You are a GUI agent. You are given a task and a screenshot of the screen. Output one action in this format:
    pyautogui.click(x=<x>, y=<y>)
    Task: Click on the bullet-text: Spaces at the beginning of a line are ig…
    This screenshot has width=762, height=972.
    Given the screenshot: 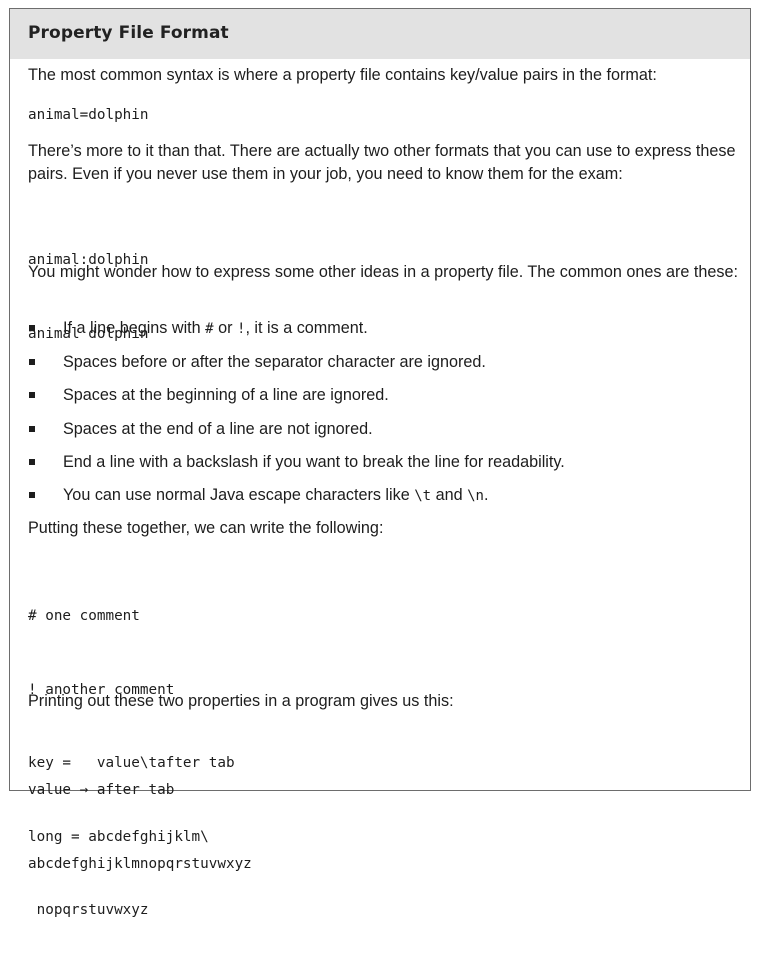 What is the action you would take?
    pyautogui.click(x=226, y=395)
    